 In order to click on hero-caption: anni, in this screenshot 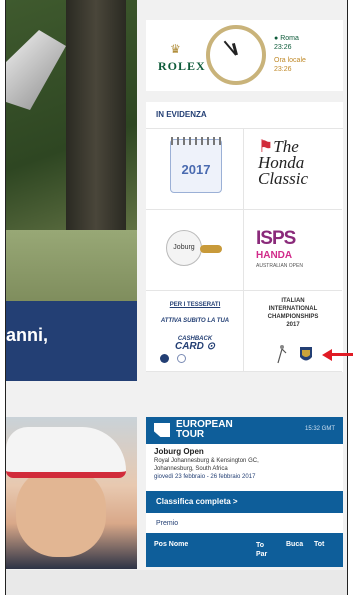, I will do `click(71, 341)`.